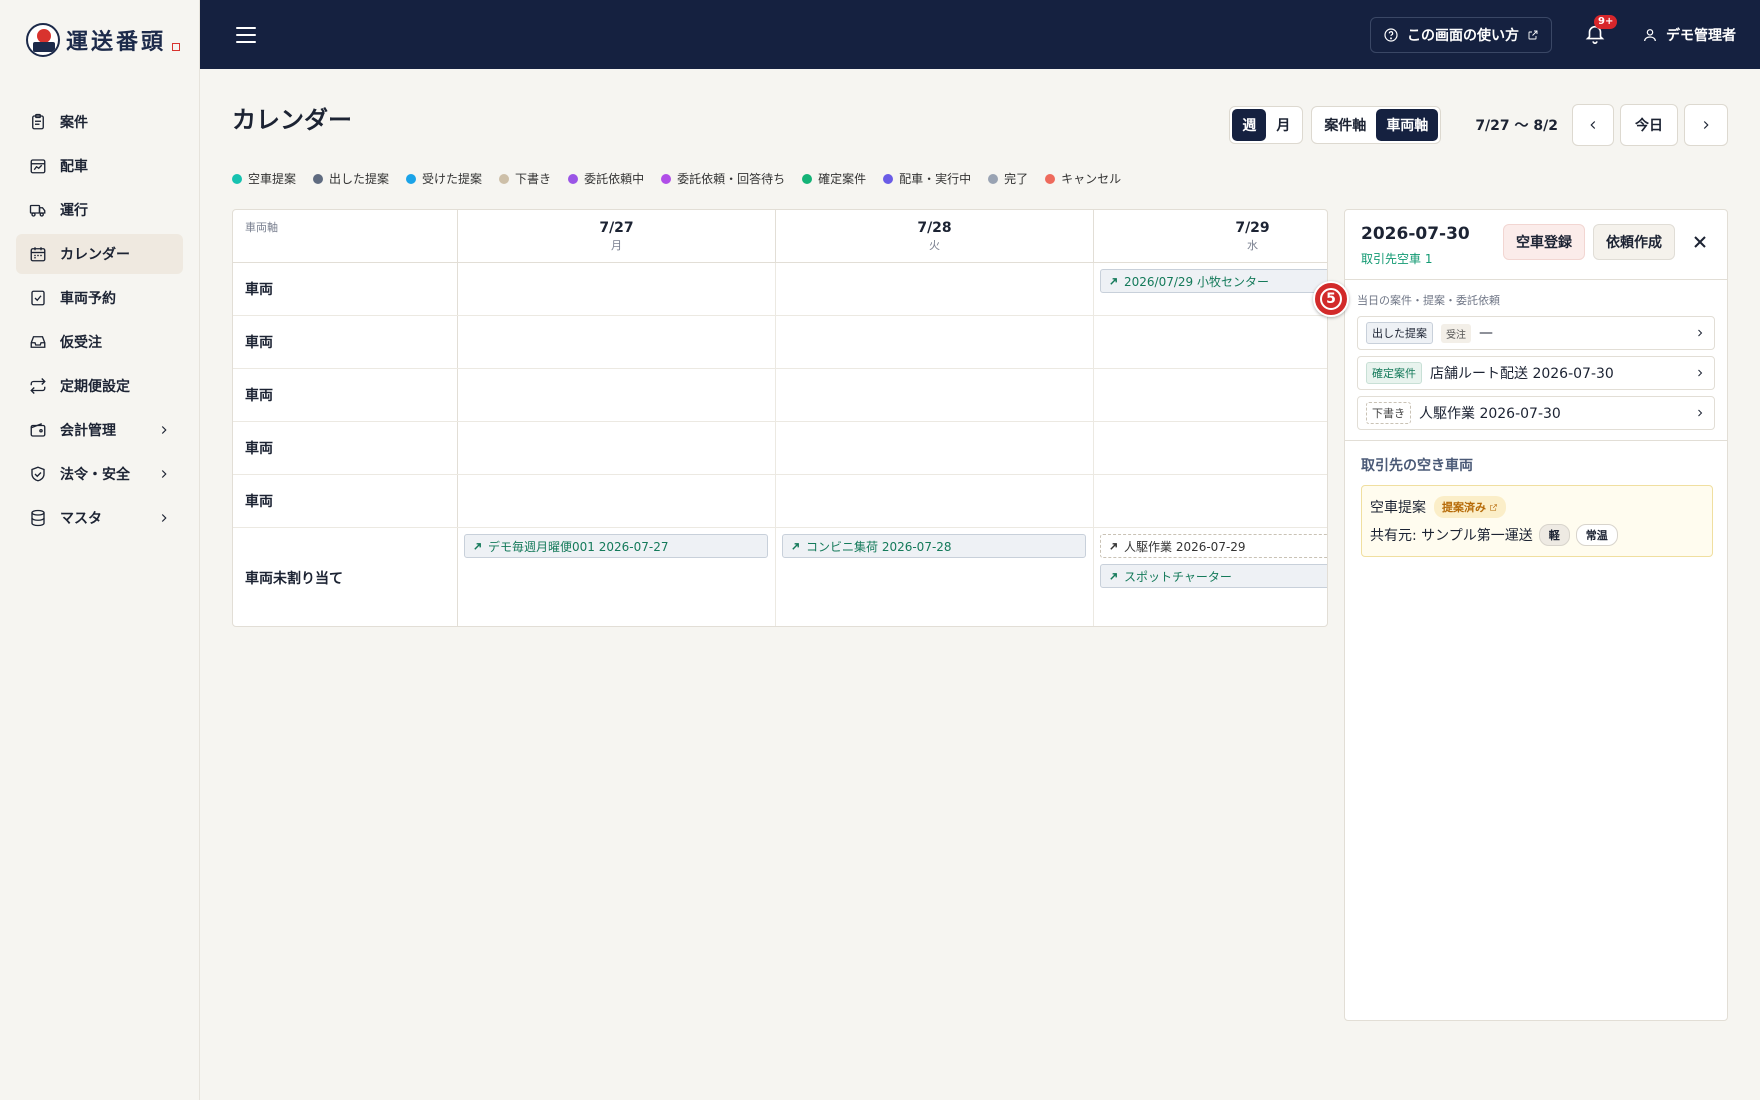 This screenshot has height=1100, width=1760. Describe the element at coordinates (345, 577) in the screenshot. I see `row-label: 車両未割り当て` at that location.